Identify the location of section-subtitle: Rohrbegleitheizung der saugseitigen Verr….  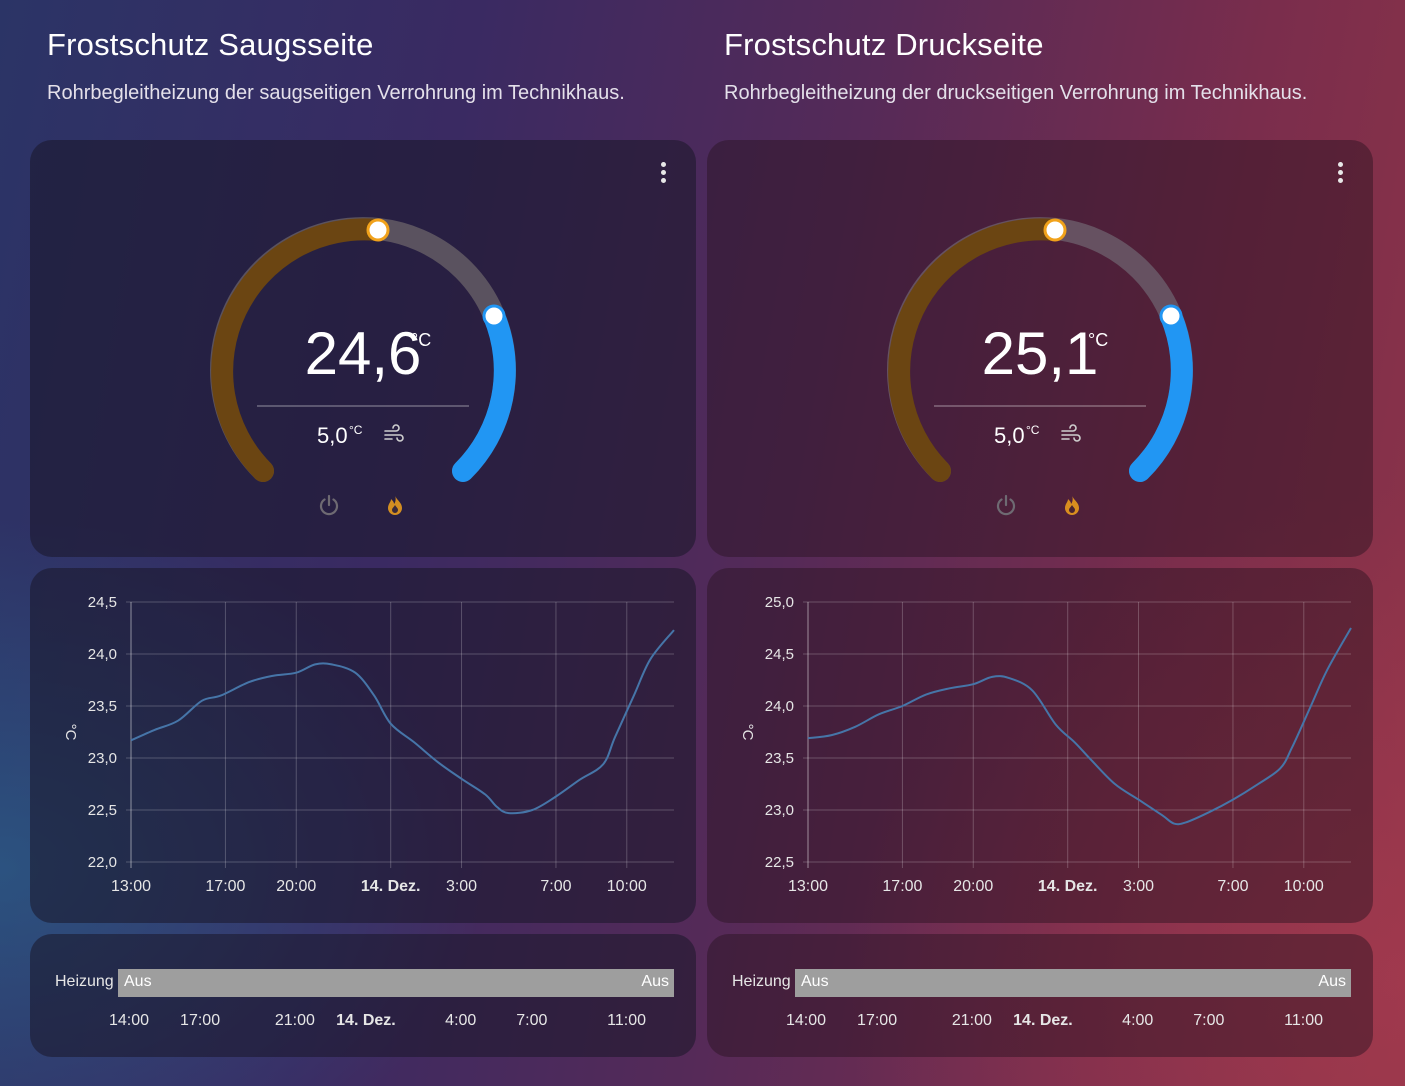
(336, 93).